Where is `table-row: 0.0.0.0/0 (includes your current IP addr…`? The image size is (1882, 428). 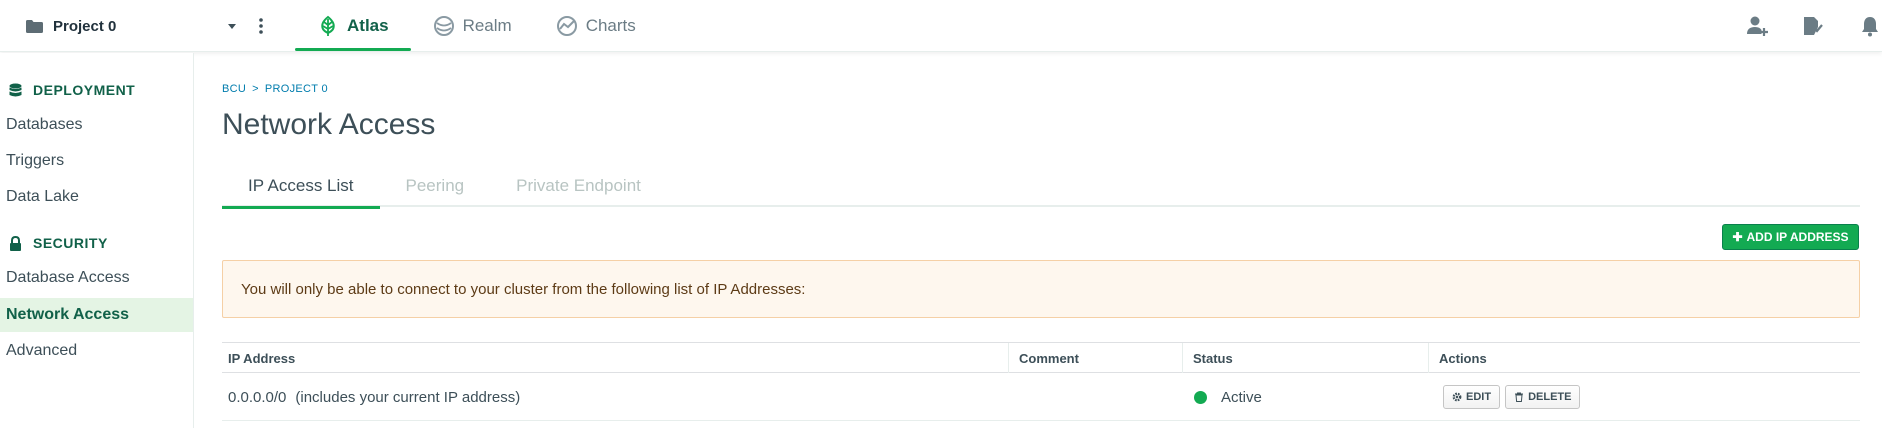 table-row: 0.0.0.0/0 (includes your current IP addr… is located at coordinates (1041, 397).